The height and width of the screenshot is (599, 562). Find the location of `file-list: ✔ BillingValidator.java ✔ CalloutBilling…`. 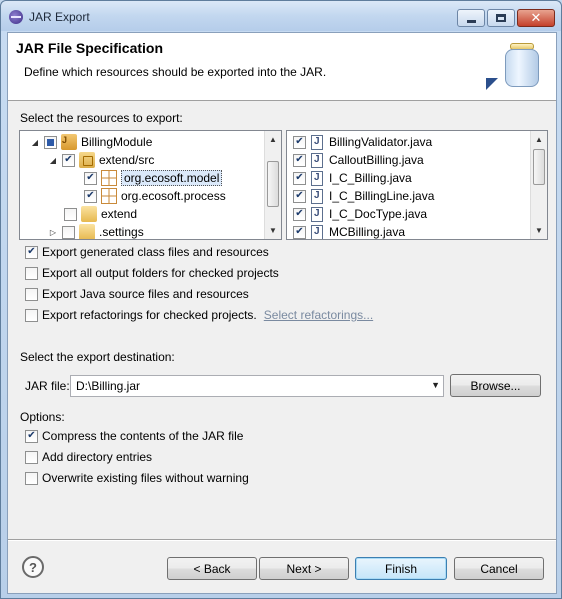

file-list: ✔ BillingValidator.java ✔ CalloutBilling… is located at coordinates (417, 185).